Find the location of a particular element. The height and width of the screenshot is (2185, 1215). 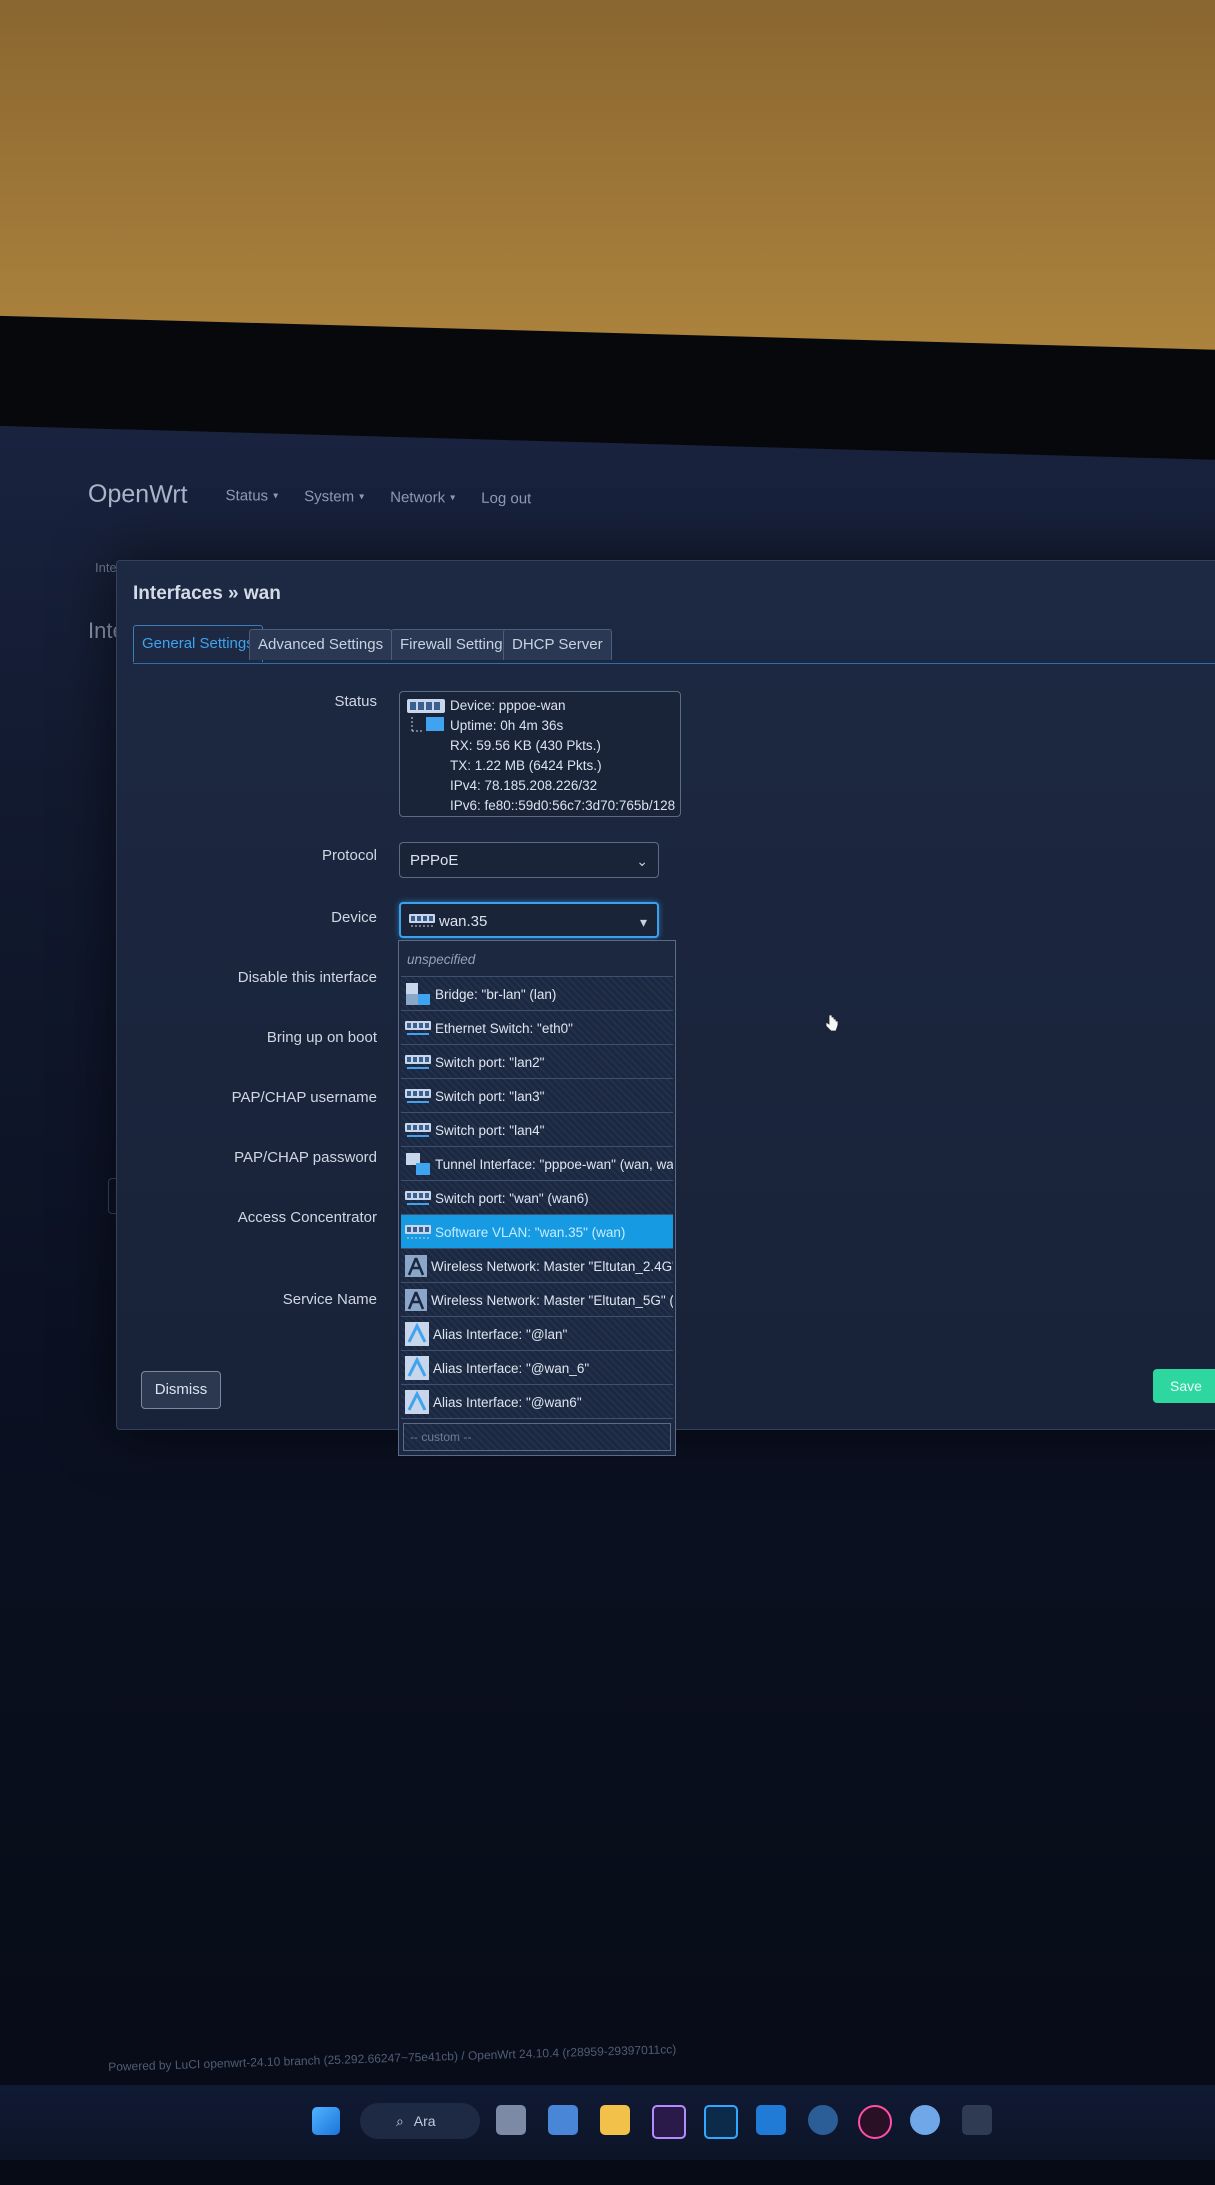

protocol-select: PPPoE ⌄ is located at coordinates (529, 860).